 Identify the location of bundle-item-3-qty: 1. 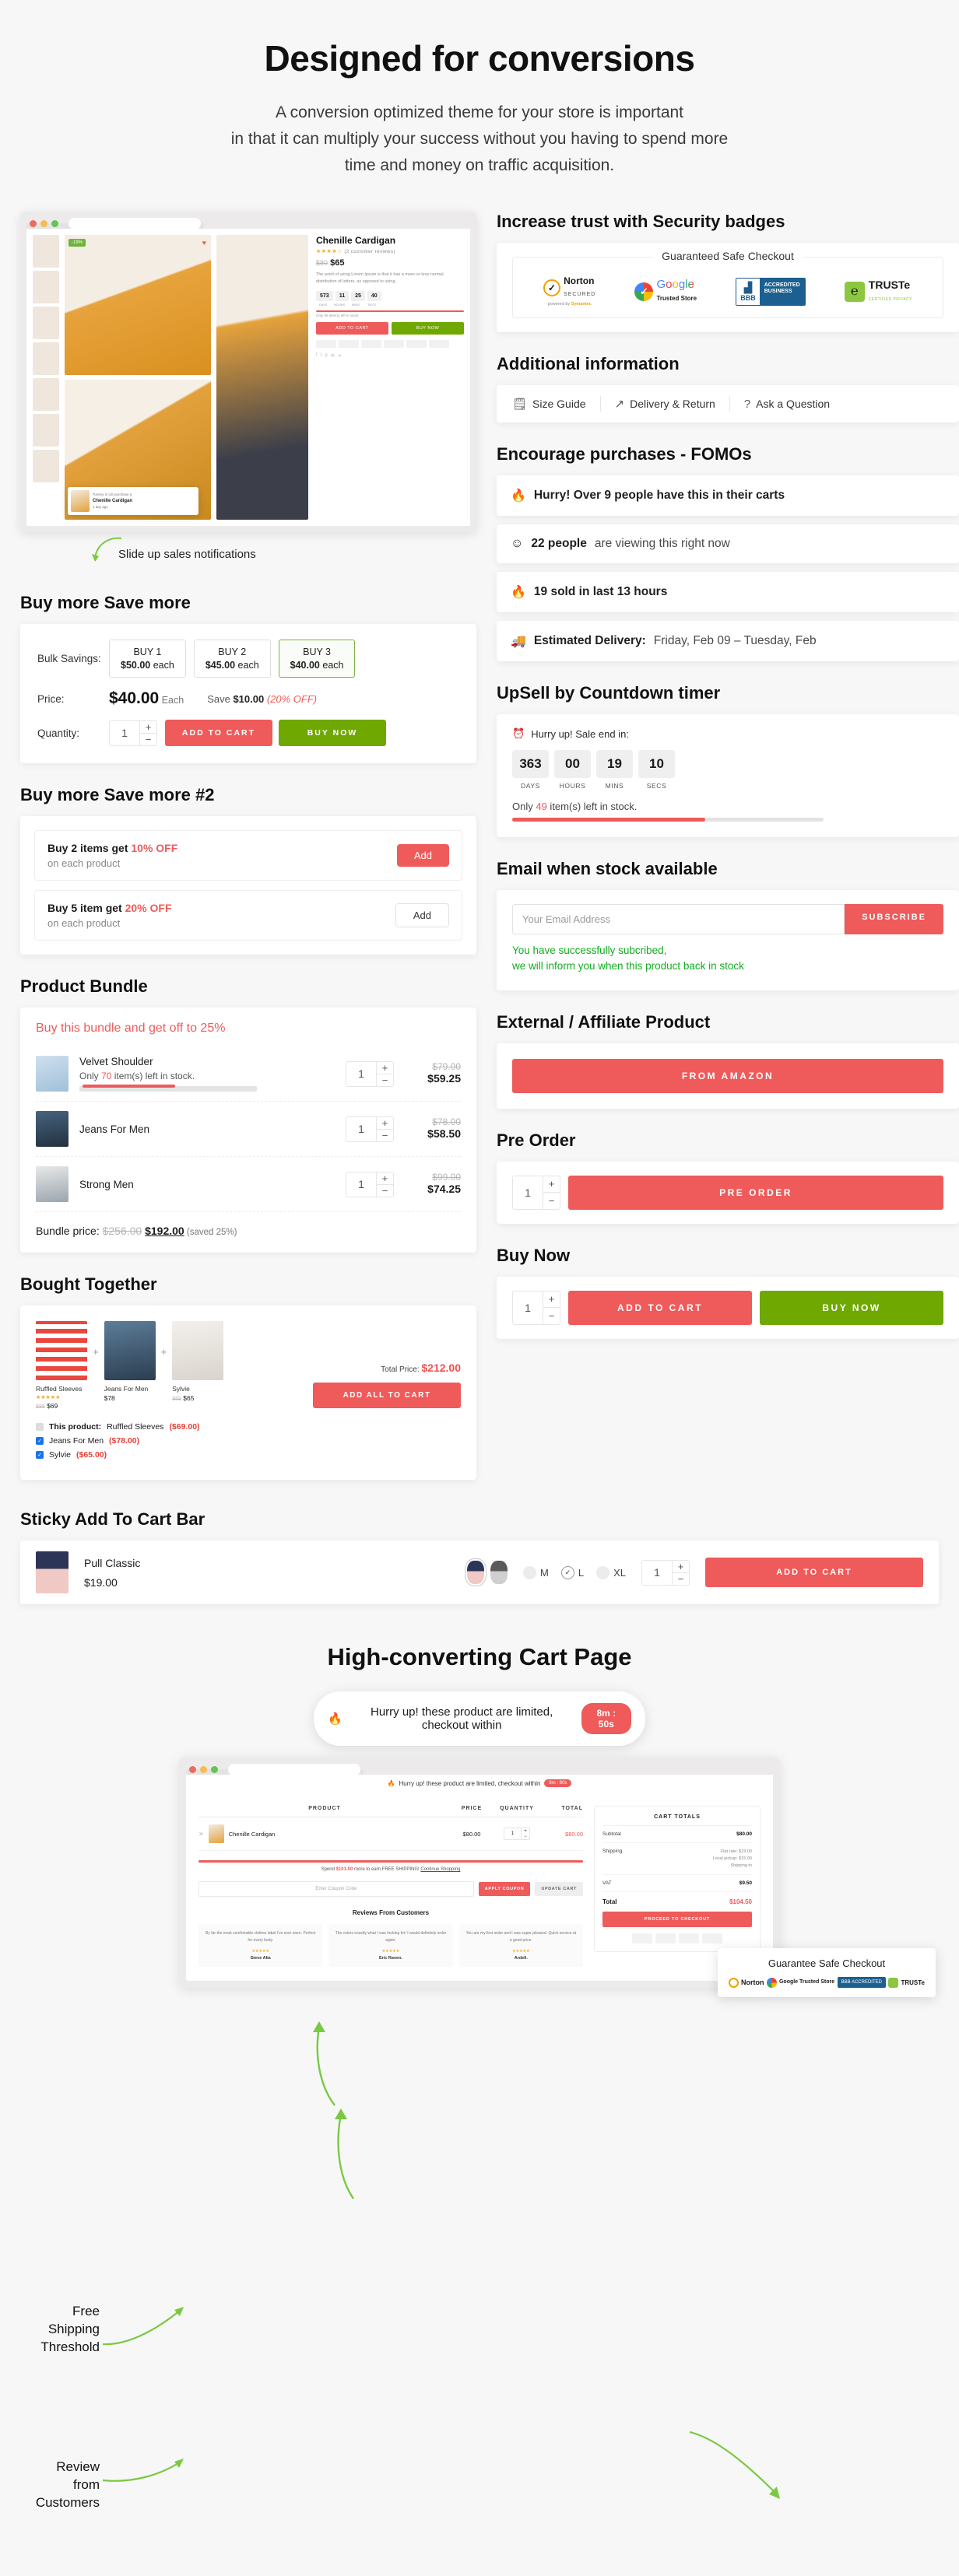
(361, 1184).